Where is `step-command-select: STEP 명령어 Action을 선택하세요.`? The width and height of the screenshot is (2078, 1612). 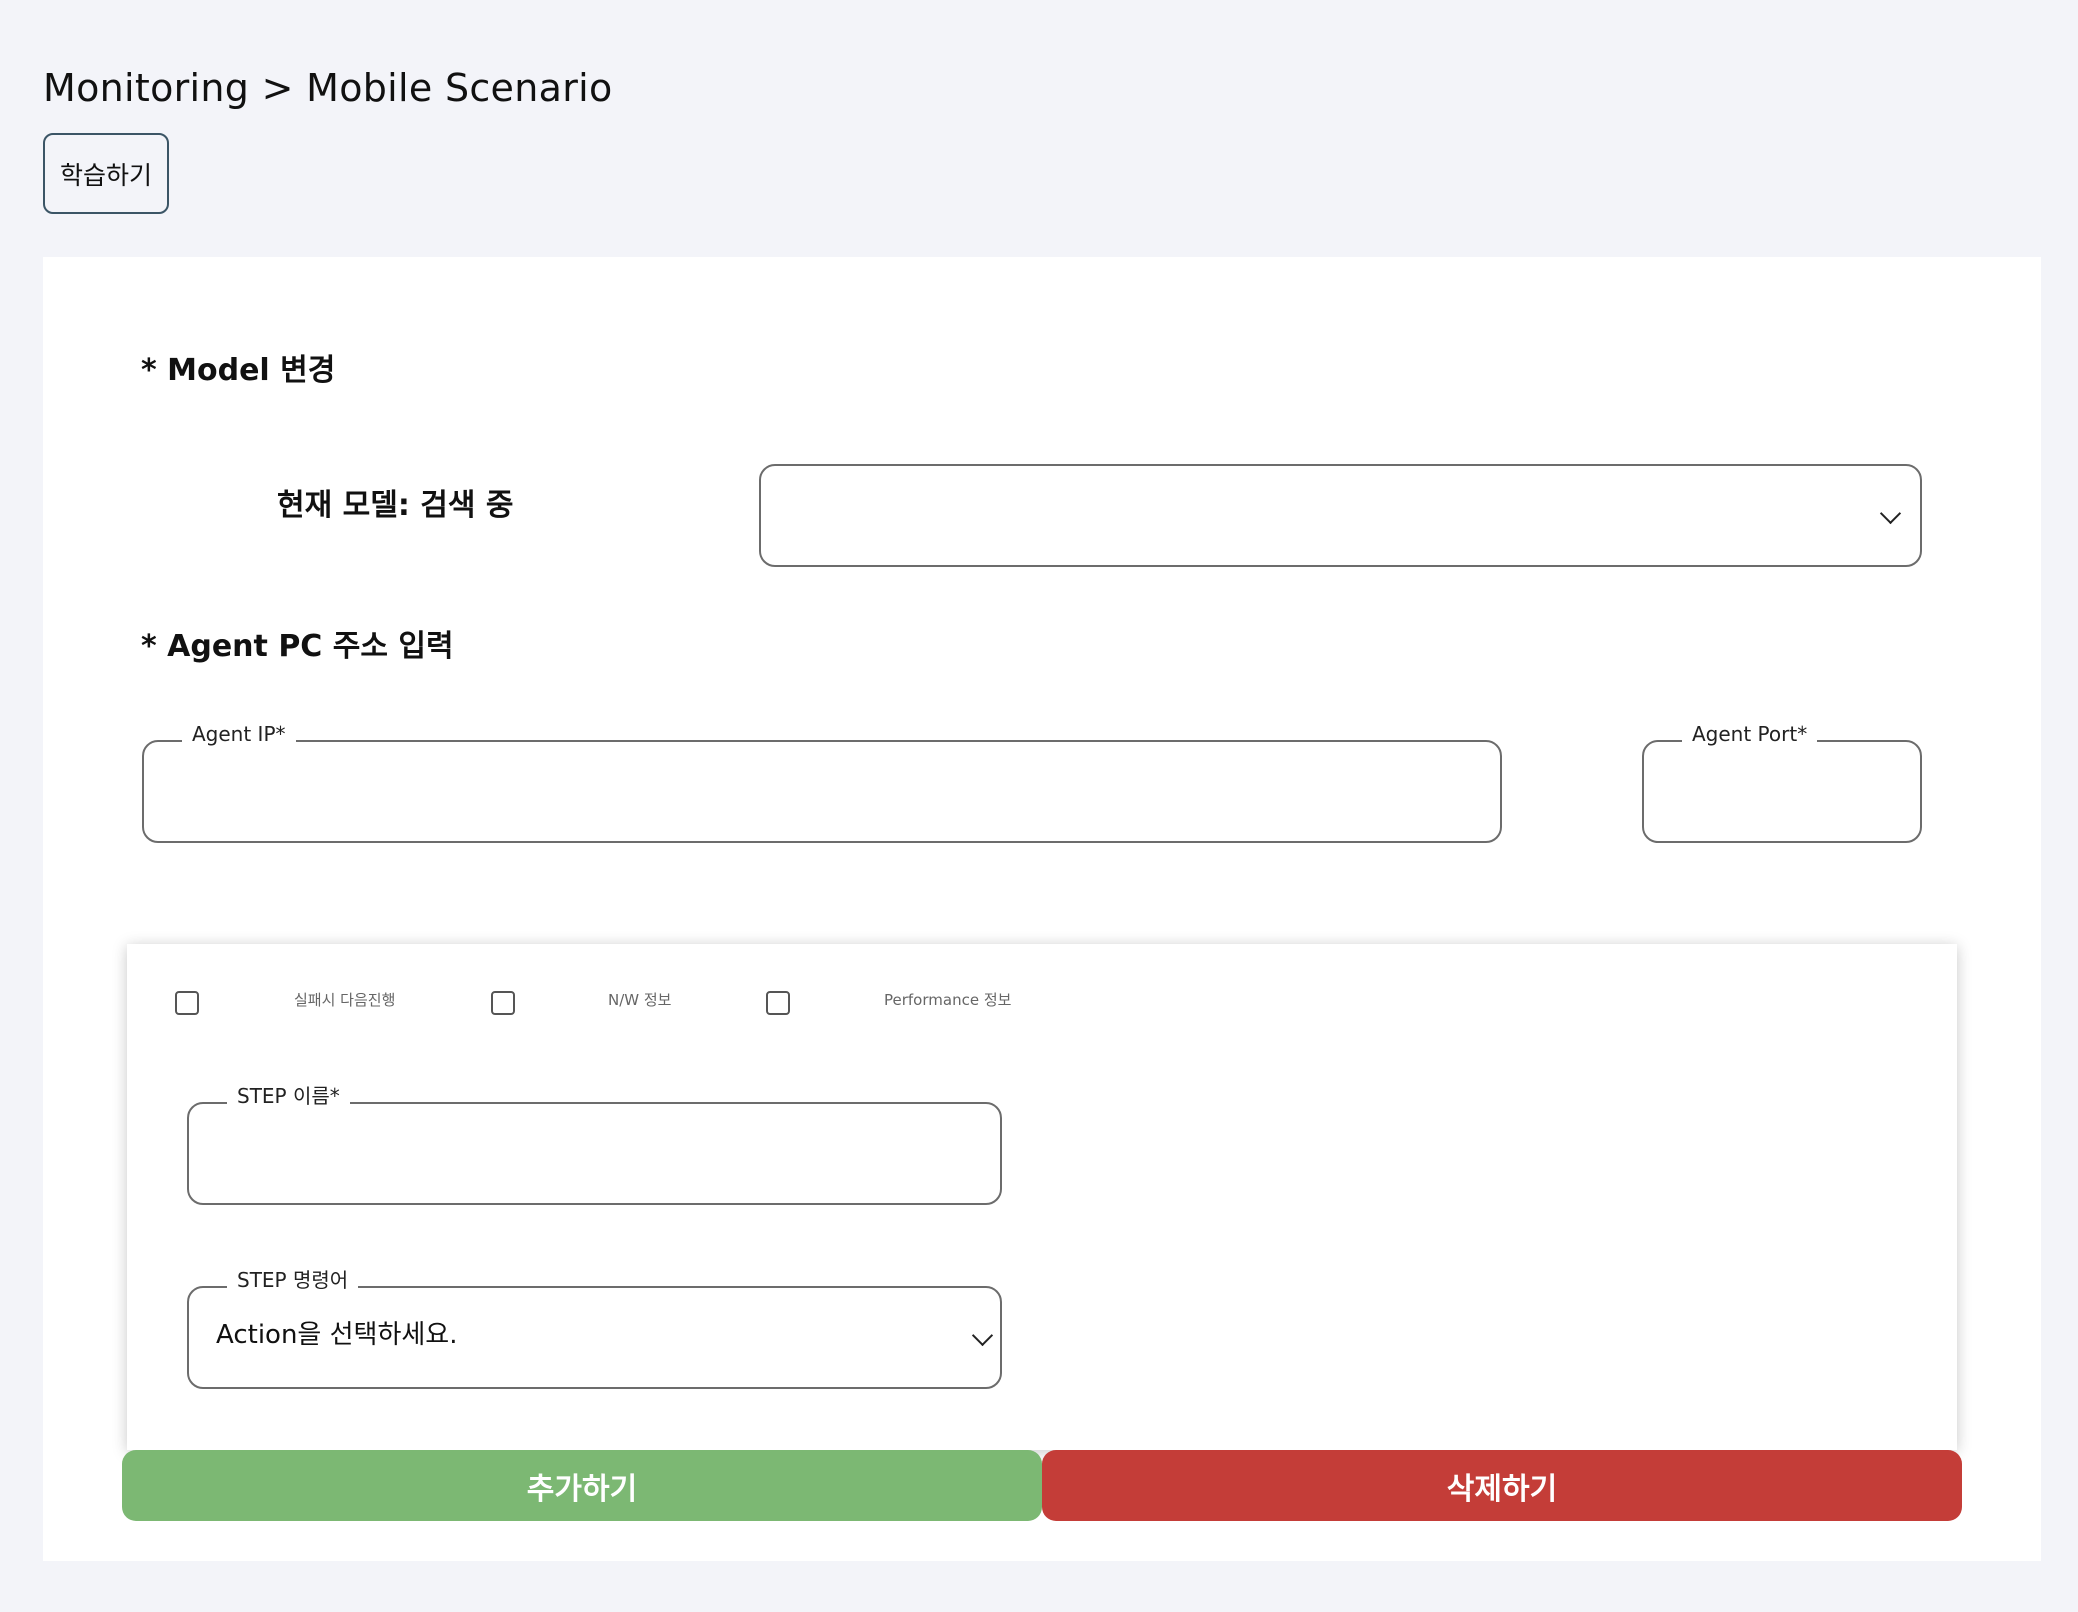 step-command-select: STEP 명령어 Action을 선택하세요. is located at coordinates (594, 1328).